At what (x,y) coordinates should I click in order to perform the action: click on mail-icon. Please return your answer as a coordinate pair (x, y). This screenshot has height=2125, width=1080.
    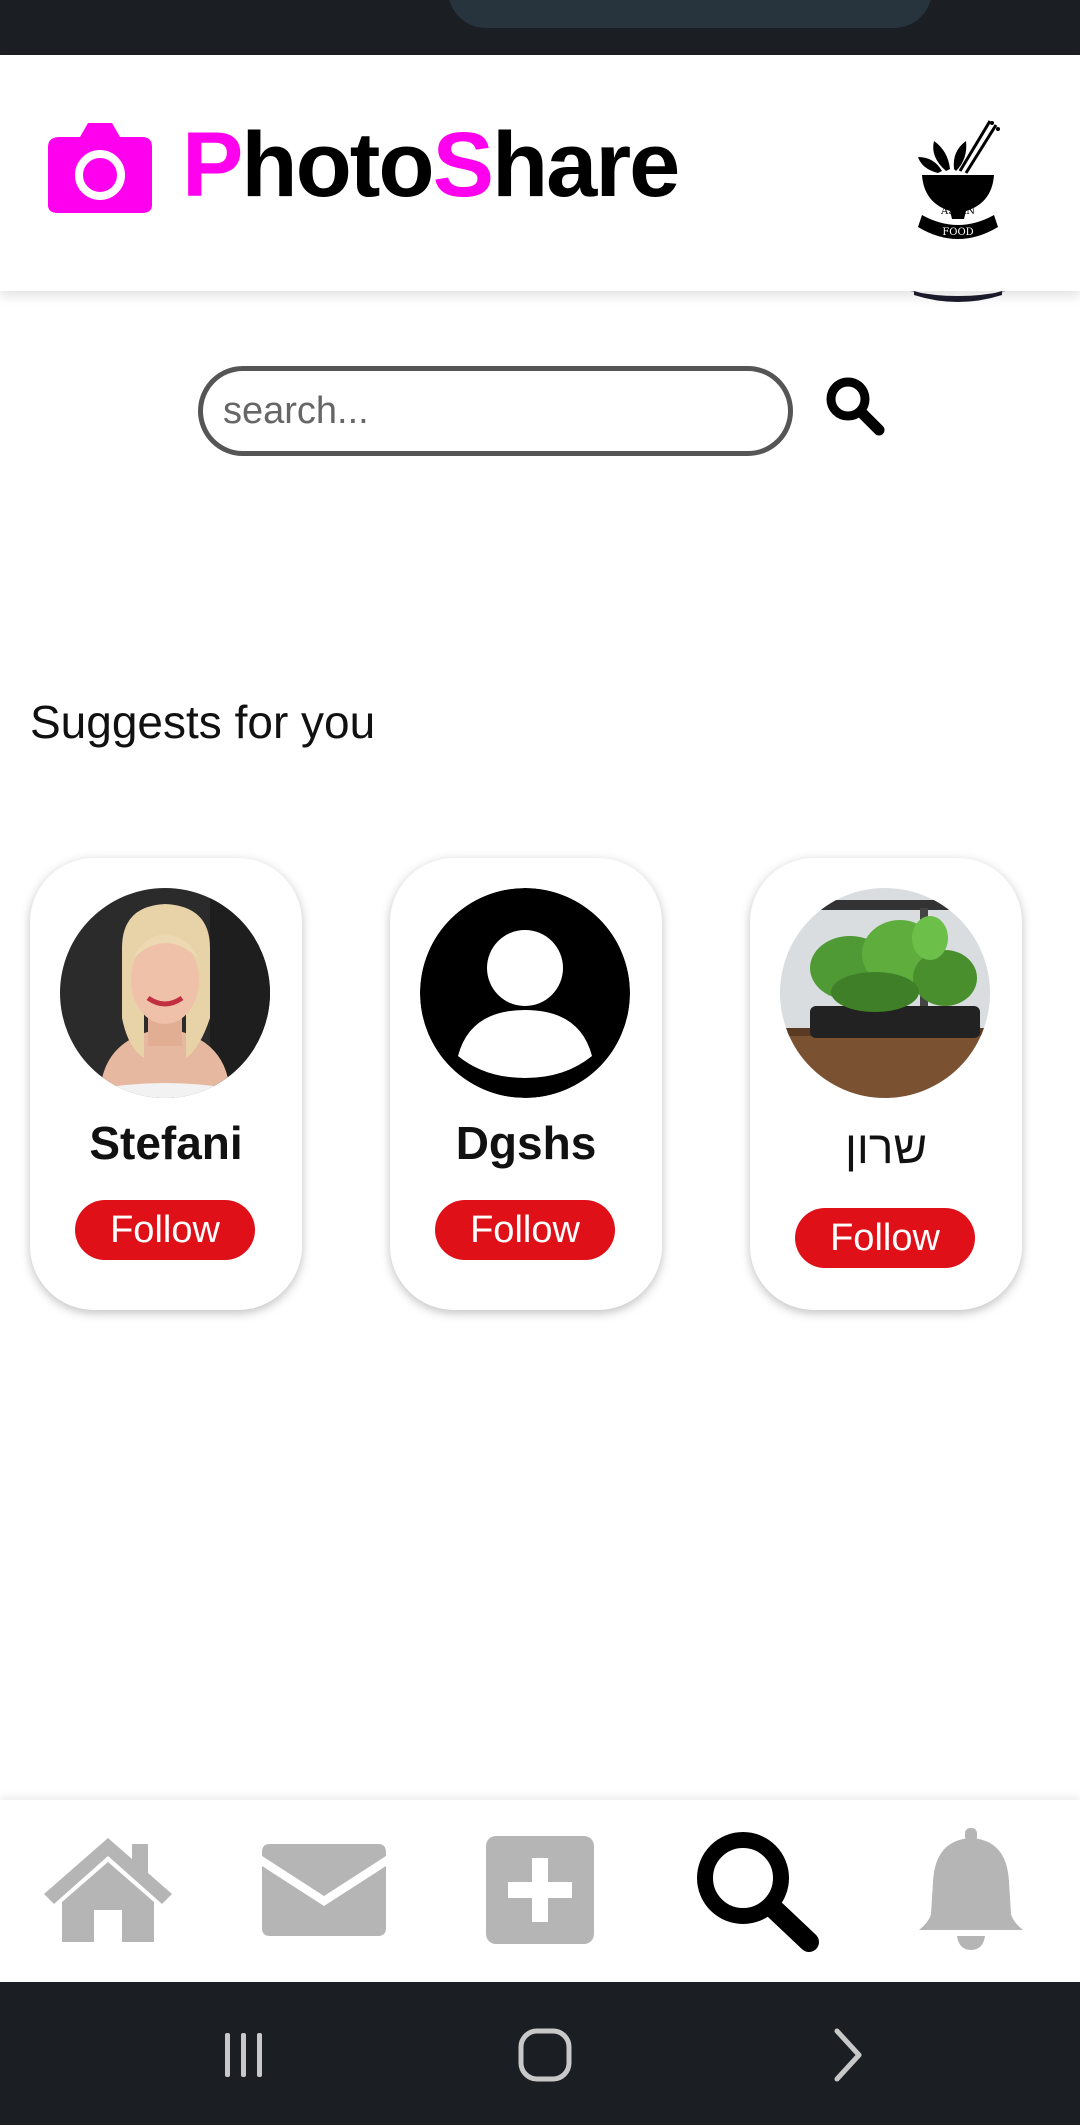
    Looking at the image, I should click on (324, 1890).